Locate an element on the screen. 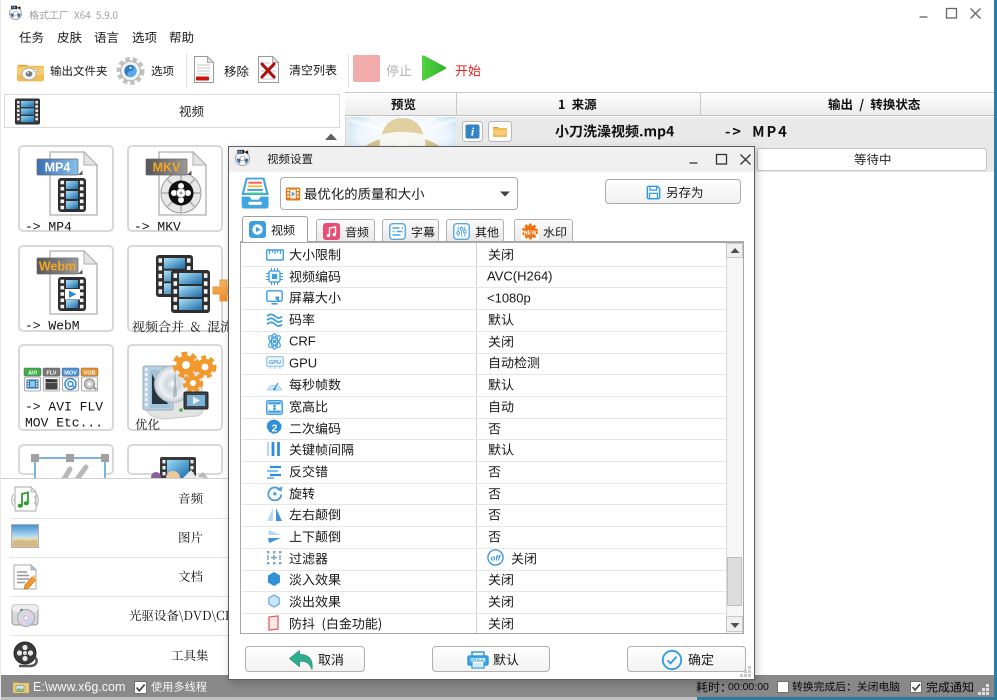  svg-text: GPU is located at coordinates (275, 363).